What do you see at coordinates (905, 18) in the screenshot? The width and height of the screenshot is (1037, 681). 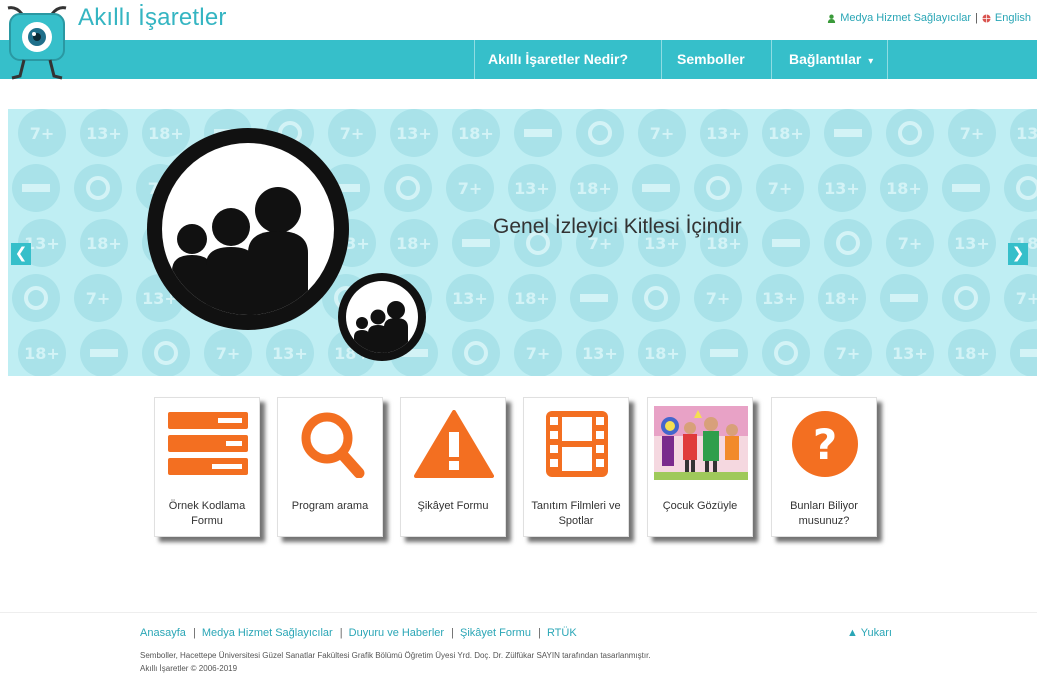 I see `providers-link: Medya Hizmet Sağlayıcılar` at bounding box center [905, 18].